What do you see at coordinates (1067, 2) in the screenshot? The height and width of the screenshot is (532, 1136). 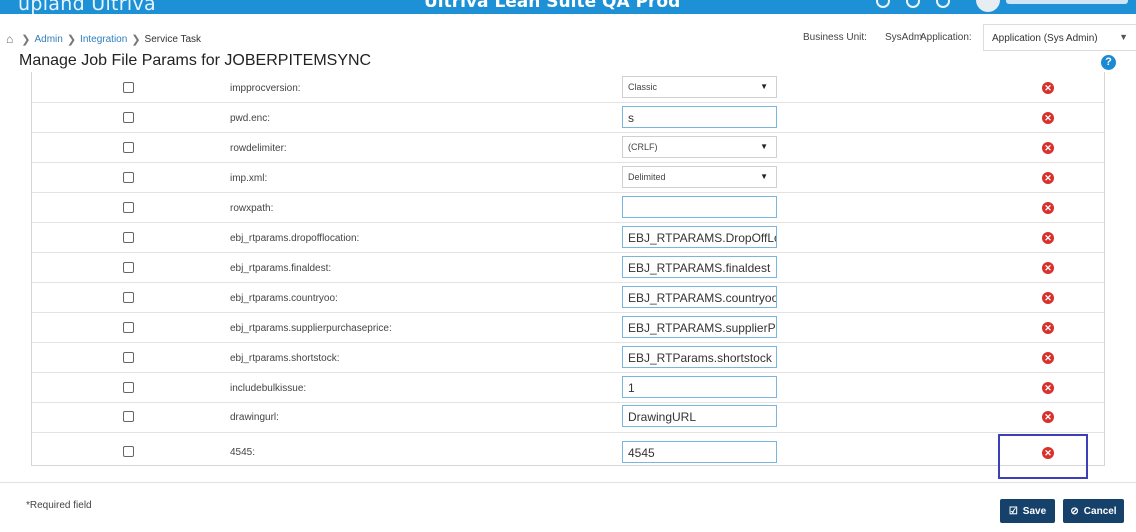 I see `user-name` at bounding box center [1067, 2].